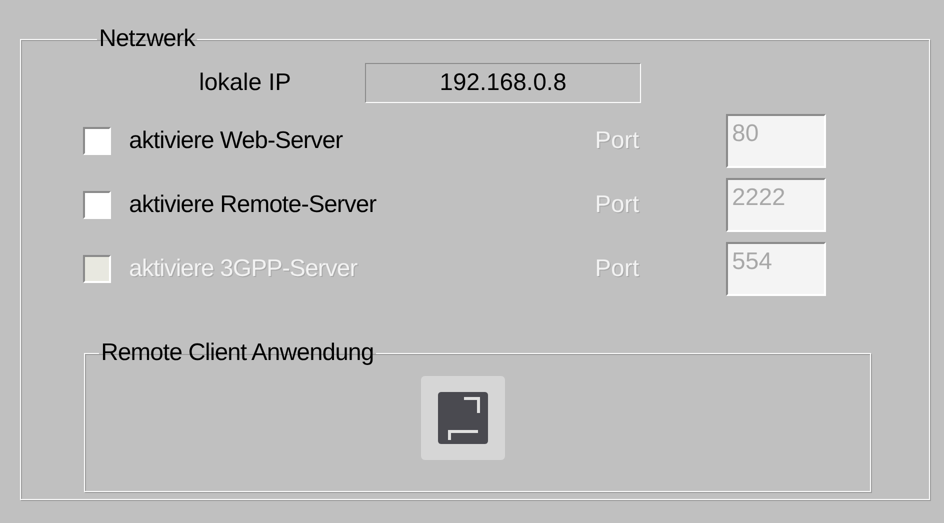  I want to click on group-title: Netzwerk, so click(147, 39).